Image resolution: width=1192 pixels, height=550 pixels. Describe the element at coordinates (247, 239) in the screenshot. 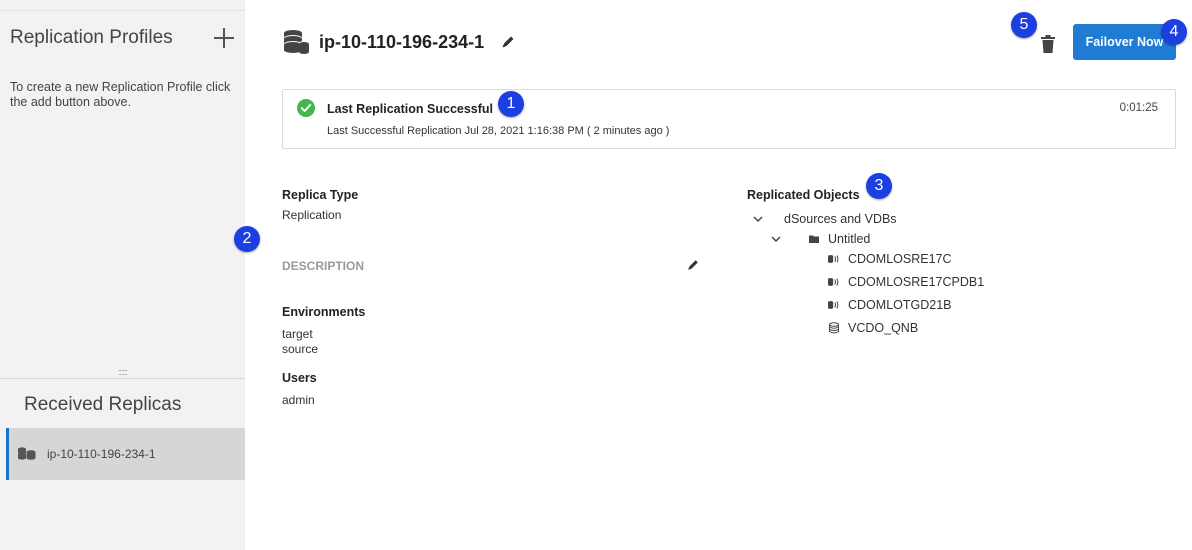

I see `callout-marker-2: 2` at that location.